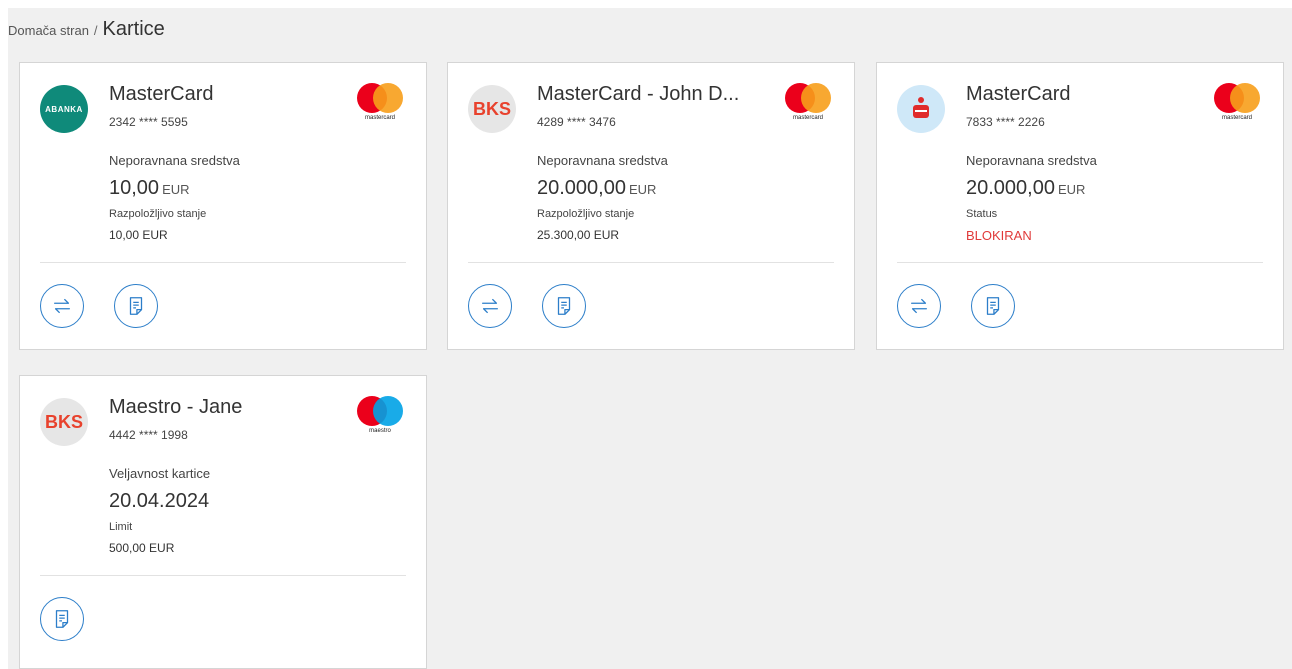 The width and height of the screenshot is (1292, 669). I want to click on status-label: Status, so click(982, 214).